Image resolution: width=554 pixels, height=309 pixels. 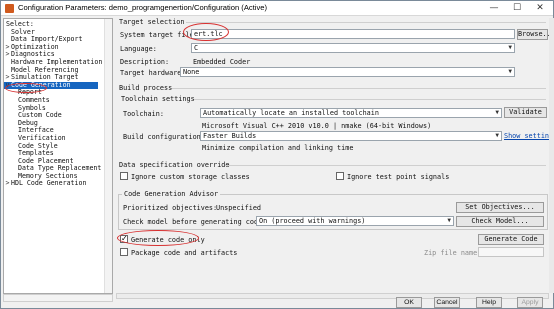 What do you see at coordinates (159, 35) in the screenshot?
I see `system-target-label: System target file:` at bounding box center [159, 35].